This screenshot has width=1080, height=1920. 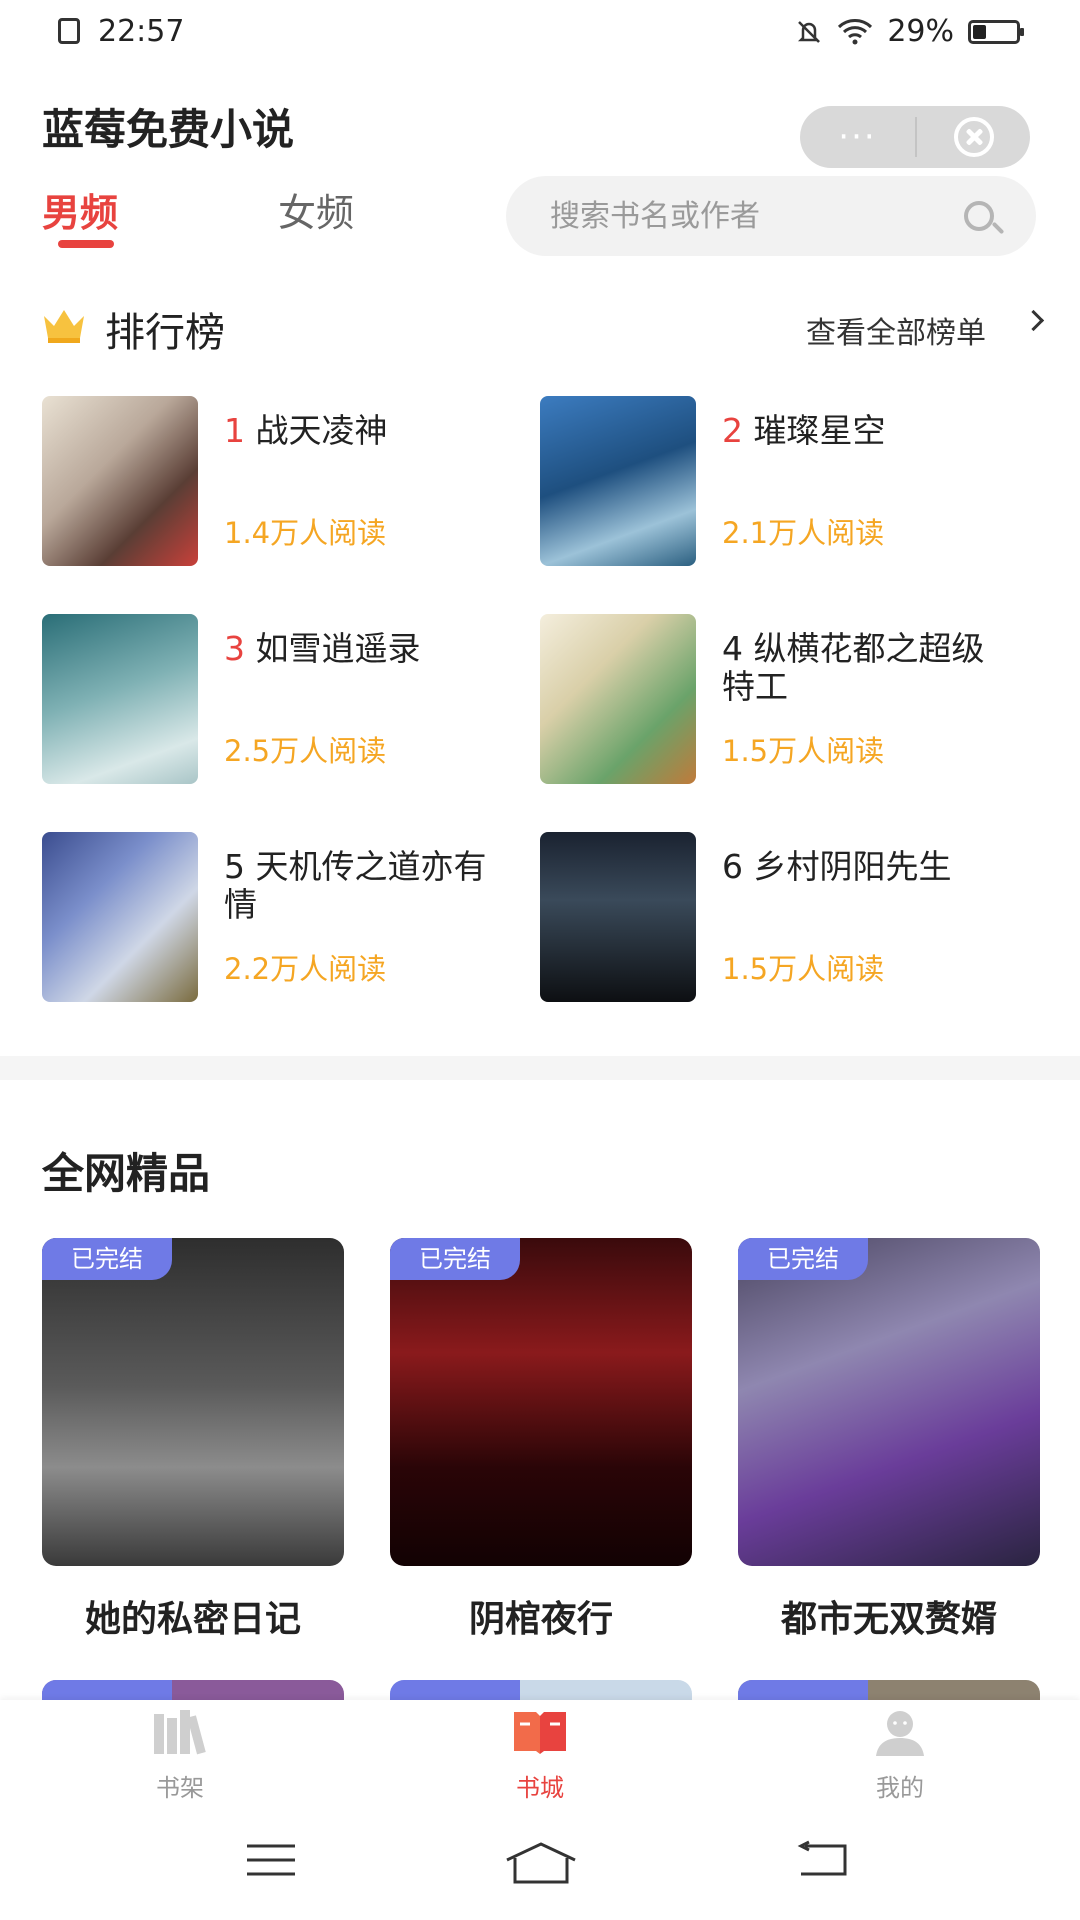 I want to click on nav-label: 书架, so click(x=180, y=1788).